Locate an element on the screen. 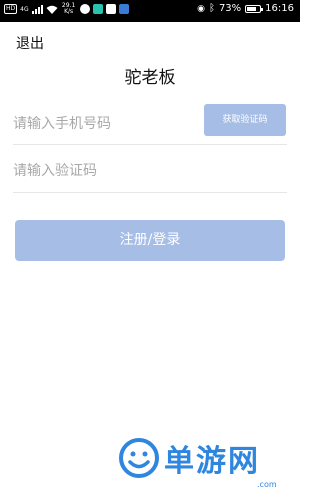  verification-code-input is located at coordinates (103, 171).